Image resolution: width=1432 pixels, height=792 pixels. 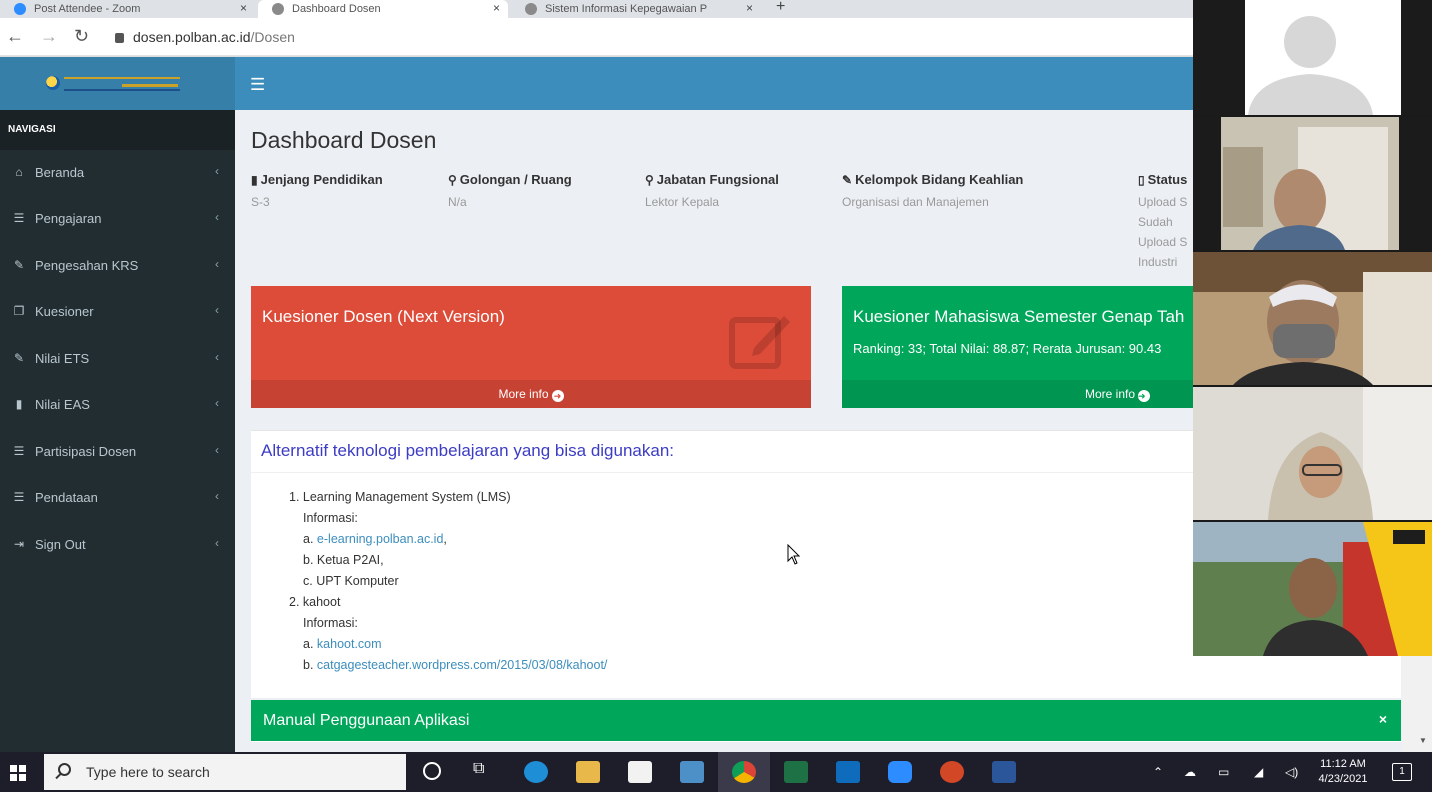 I want to click on battery-icon: ▭, so click(x=1223, y=772).